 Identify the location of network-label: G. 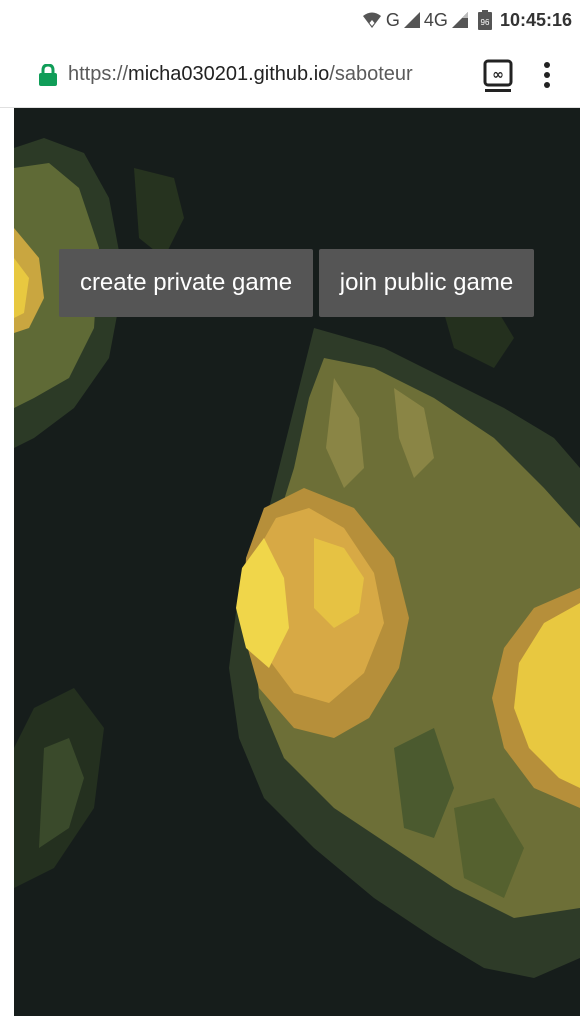
(392, 19).